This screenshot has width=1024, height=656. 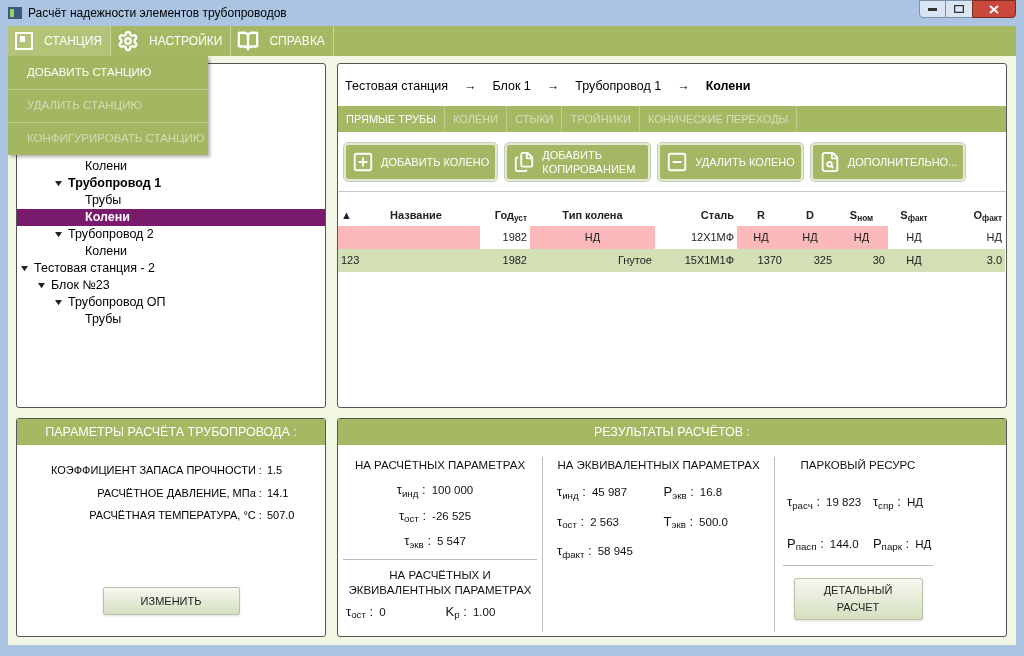 I want to click on table-cell: Гнутое, so click(x=592, y=260).